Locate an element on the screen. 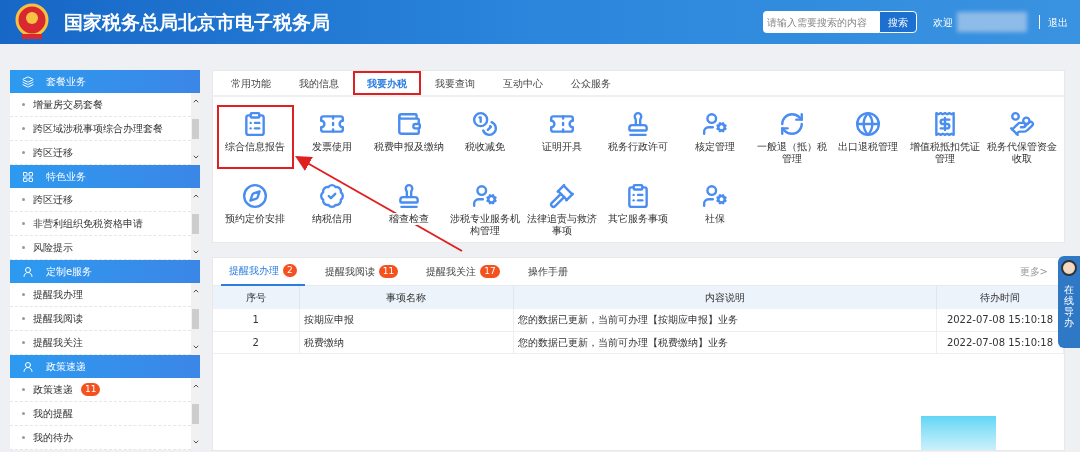  function-item: 税务行政许可 is located at coordinates (638, 137).